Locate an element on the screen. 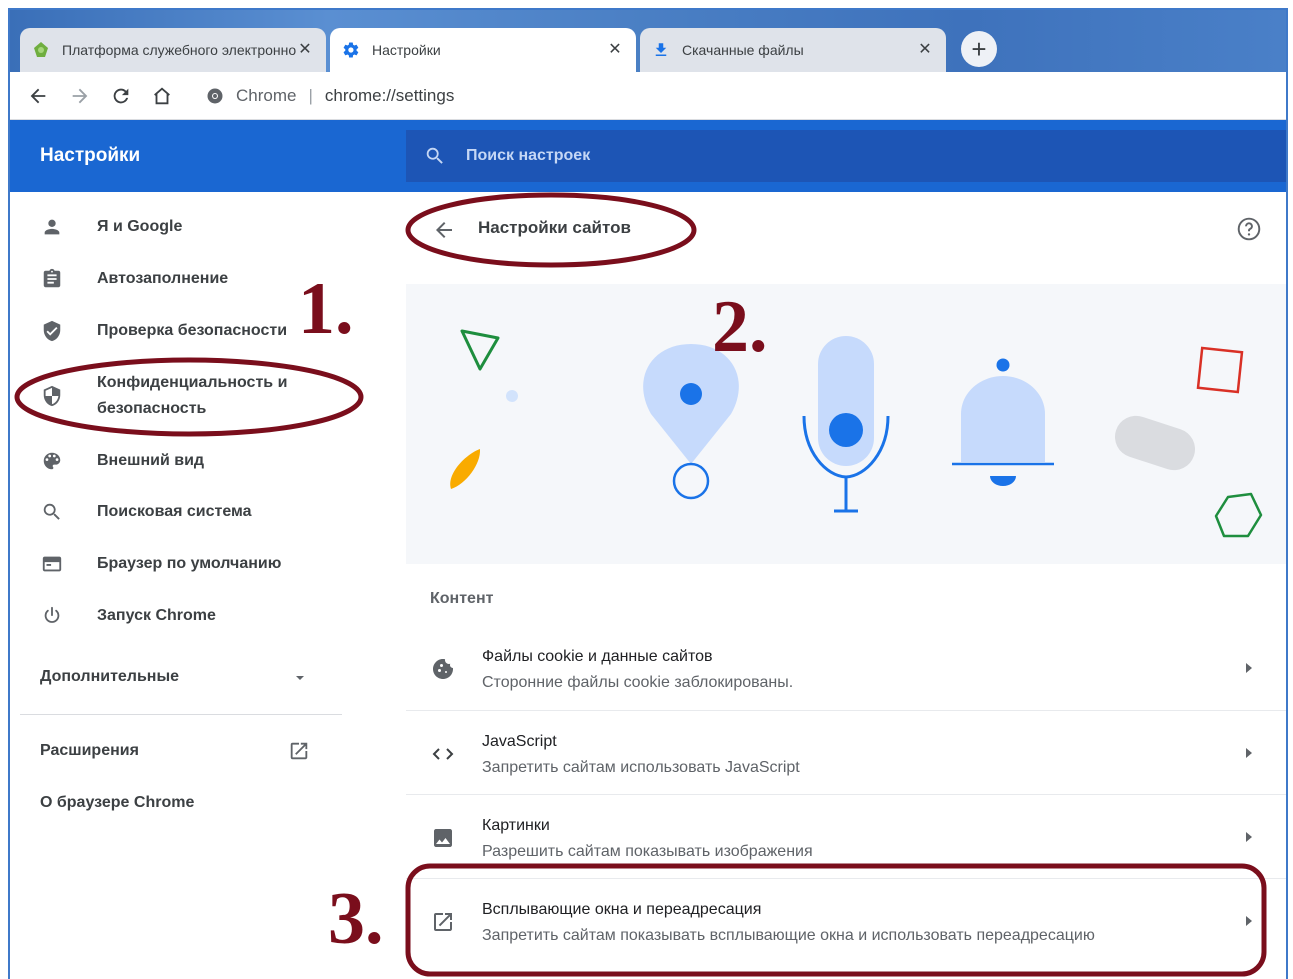 Image resolution: width=1293 pixels, height=979 pixels. palette-icon is located at coordinates (52, 461).